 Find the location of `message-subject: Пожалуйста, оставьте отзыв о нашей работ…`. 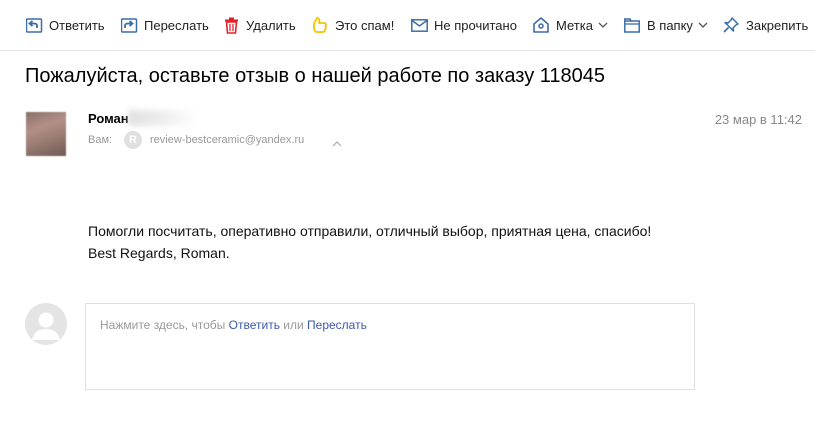

message-subject: Пожалуйста, оставьте отзыв о нашей работ… is located at coordinates (315, 76).